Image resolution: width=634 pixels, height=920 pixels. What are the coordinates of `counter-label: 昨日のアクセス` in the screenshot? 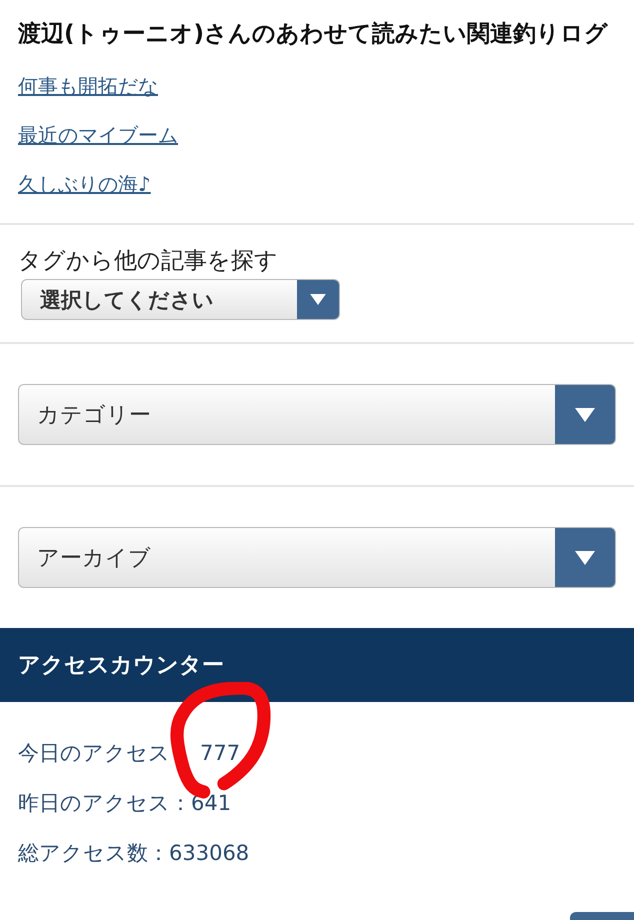 It's located at (94, 803).